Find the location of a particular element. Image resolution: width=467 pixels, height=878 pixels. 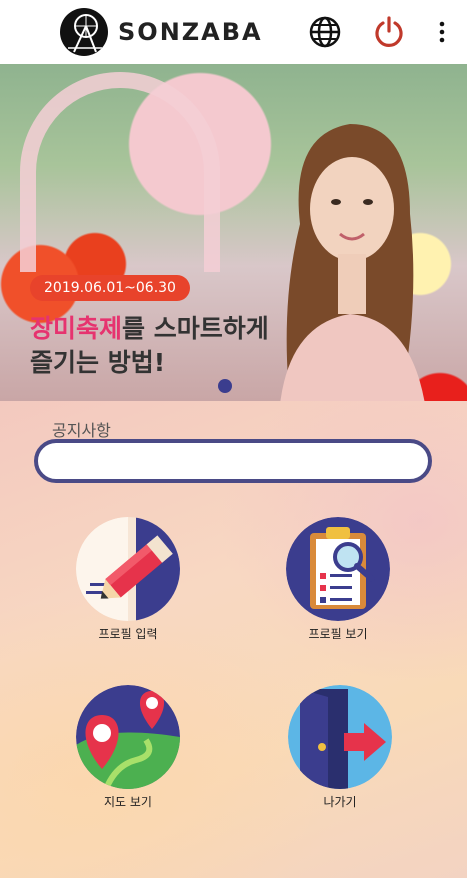

map-pin-icon is located at coordinates (128, 737).